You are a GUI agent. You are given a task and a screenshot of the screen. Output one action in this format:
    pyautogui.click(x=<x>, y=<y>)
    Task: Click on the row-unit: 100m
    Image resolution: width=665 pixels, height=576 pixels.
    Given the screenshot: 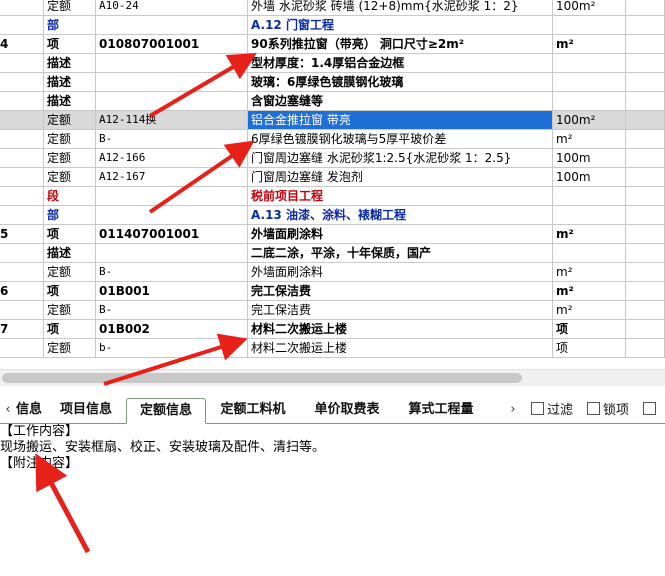 What is the action you would take?
    pyautogui.click(x=589, y=177)
    